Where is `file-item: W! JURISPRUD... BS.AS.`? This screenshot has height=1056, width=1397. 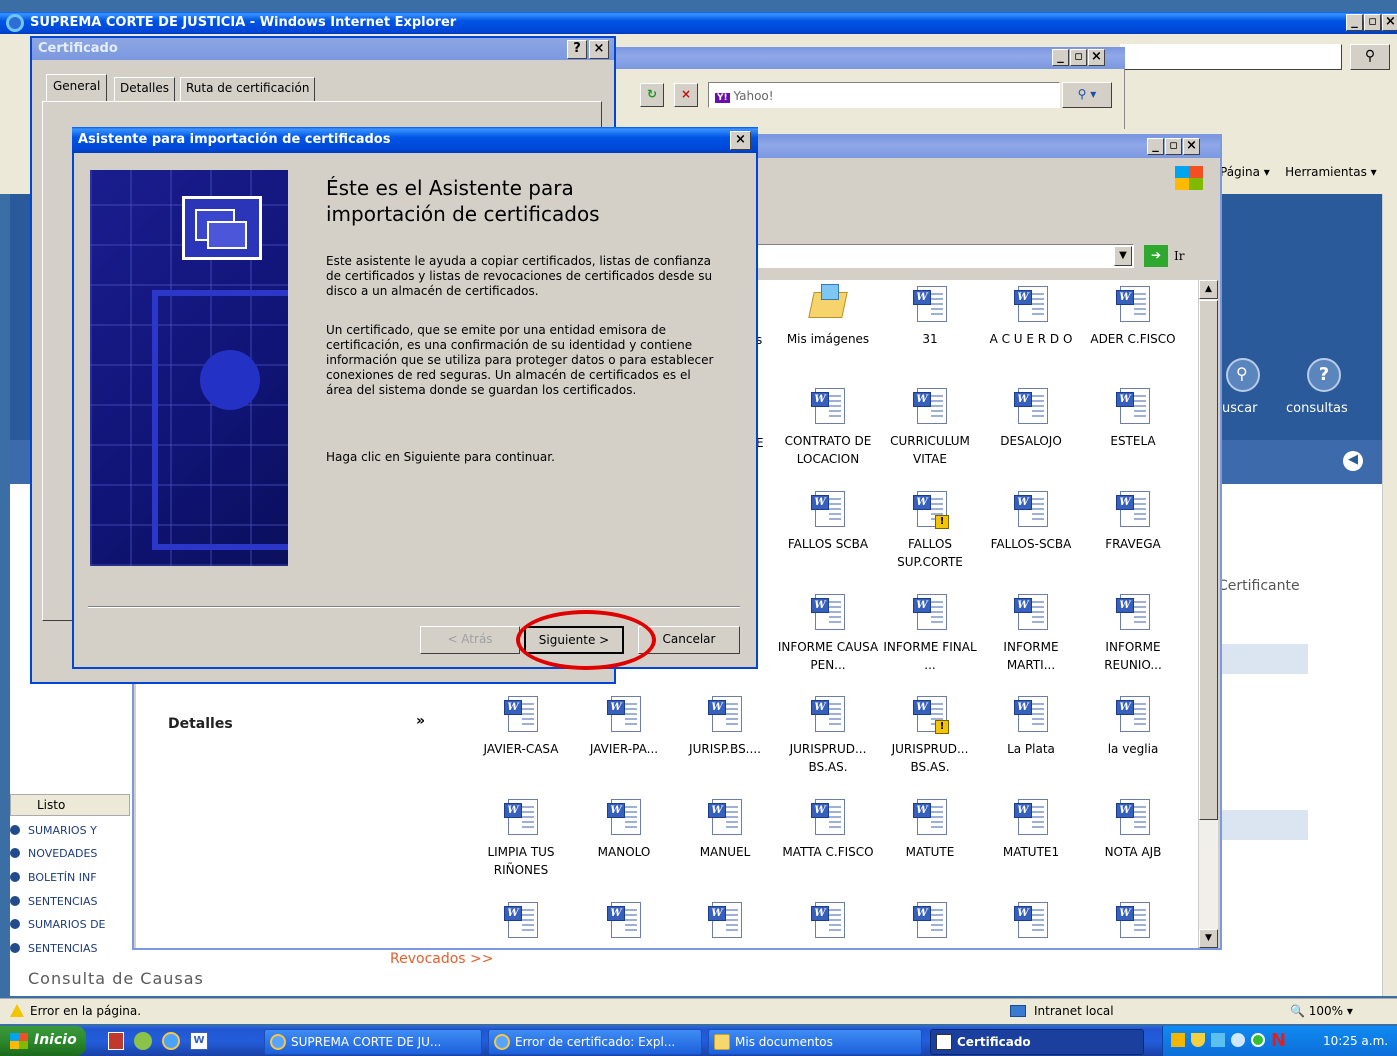
file-item: W! JURISPRUD... BS.AS. is located at coordinates (930, 735).